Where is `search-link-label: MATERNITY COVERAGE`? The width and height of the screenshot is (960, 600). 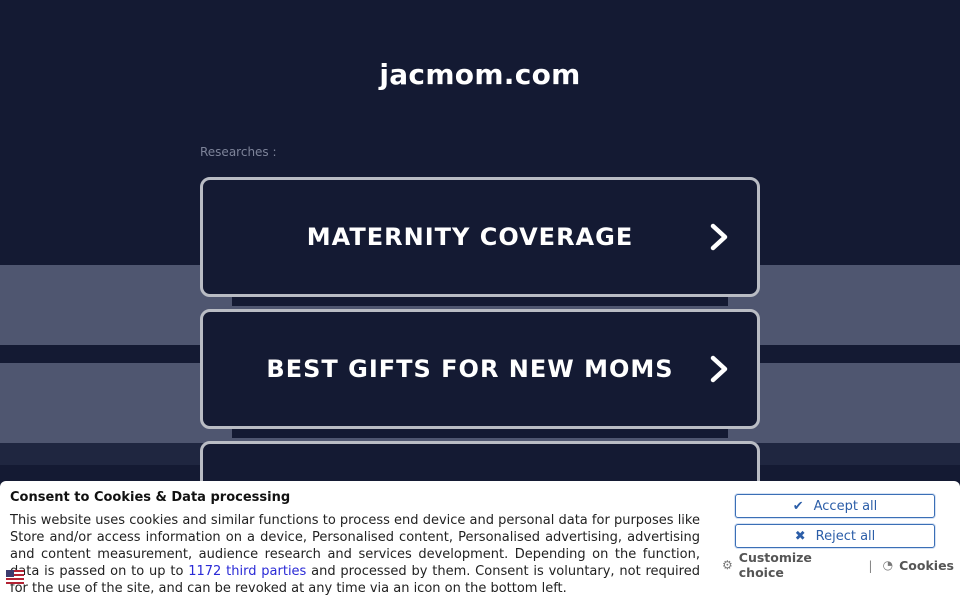
search-link-label: MATERNITY COVERAGE is located at coordinates (470, 237).